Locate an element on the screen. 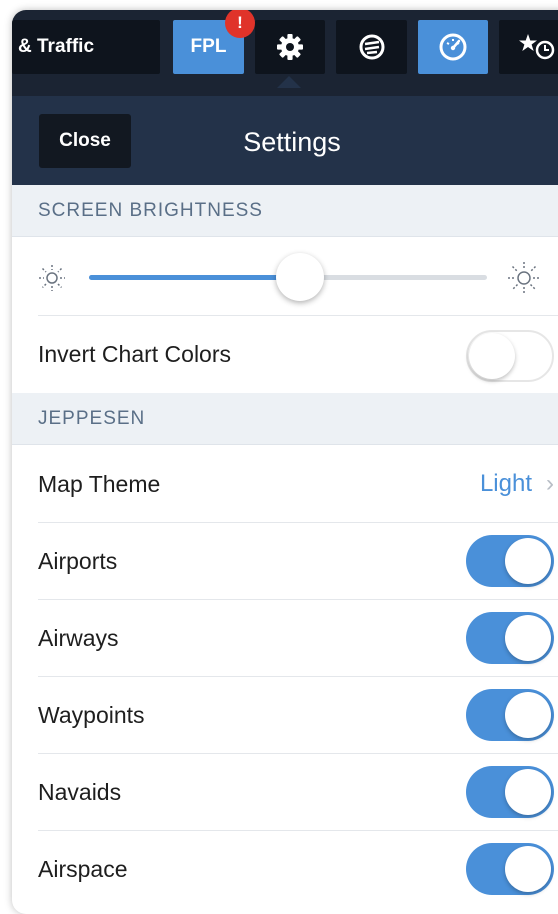 The image size is (558, 914). close-button-label: Close is located at coordinates (85, 140).